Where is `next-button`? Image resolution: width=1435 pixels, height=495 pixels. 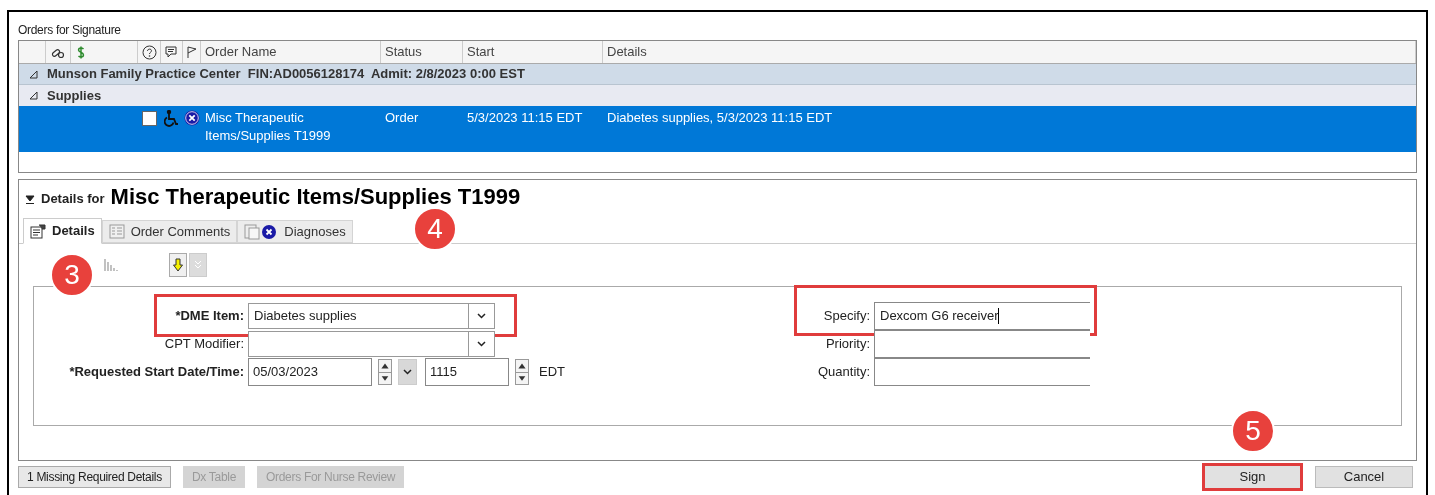
next-button is located at coordinates (178, 265).